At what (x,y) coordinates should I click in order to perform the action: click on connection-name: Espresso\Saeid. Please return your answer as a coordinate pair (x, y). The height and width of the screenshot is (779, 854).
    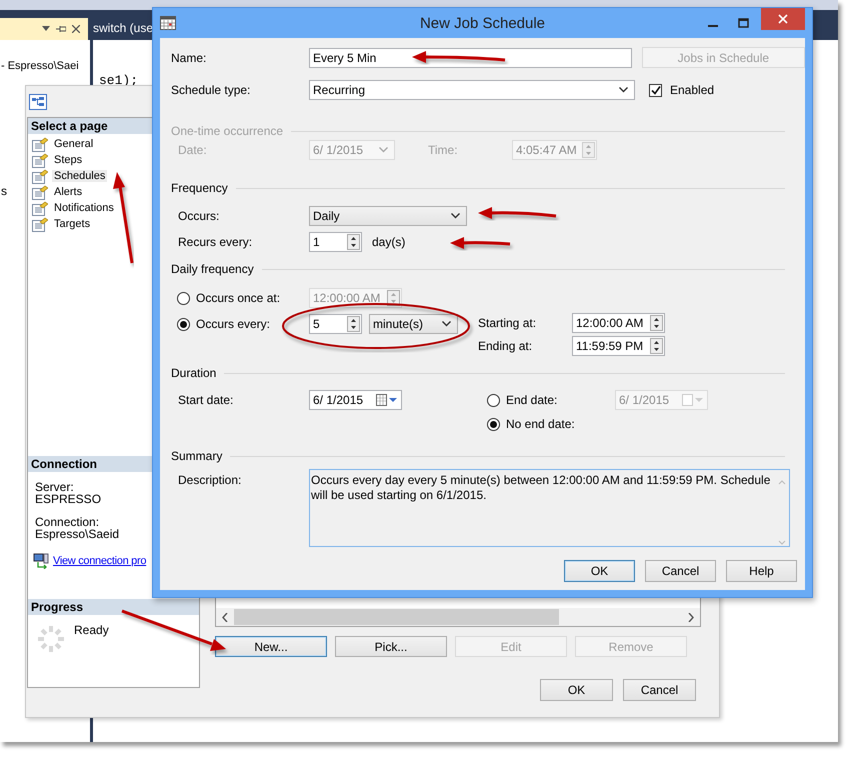
    Looking at the image, I should click on (77, 534).